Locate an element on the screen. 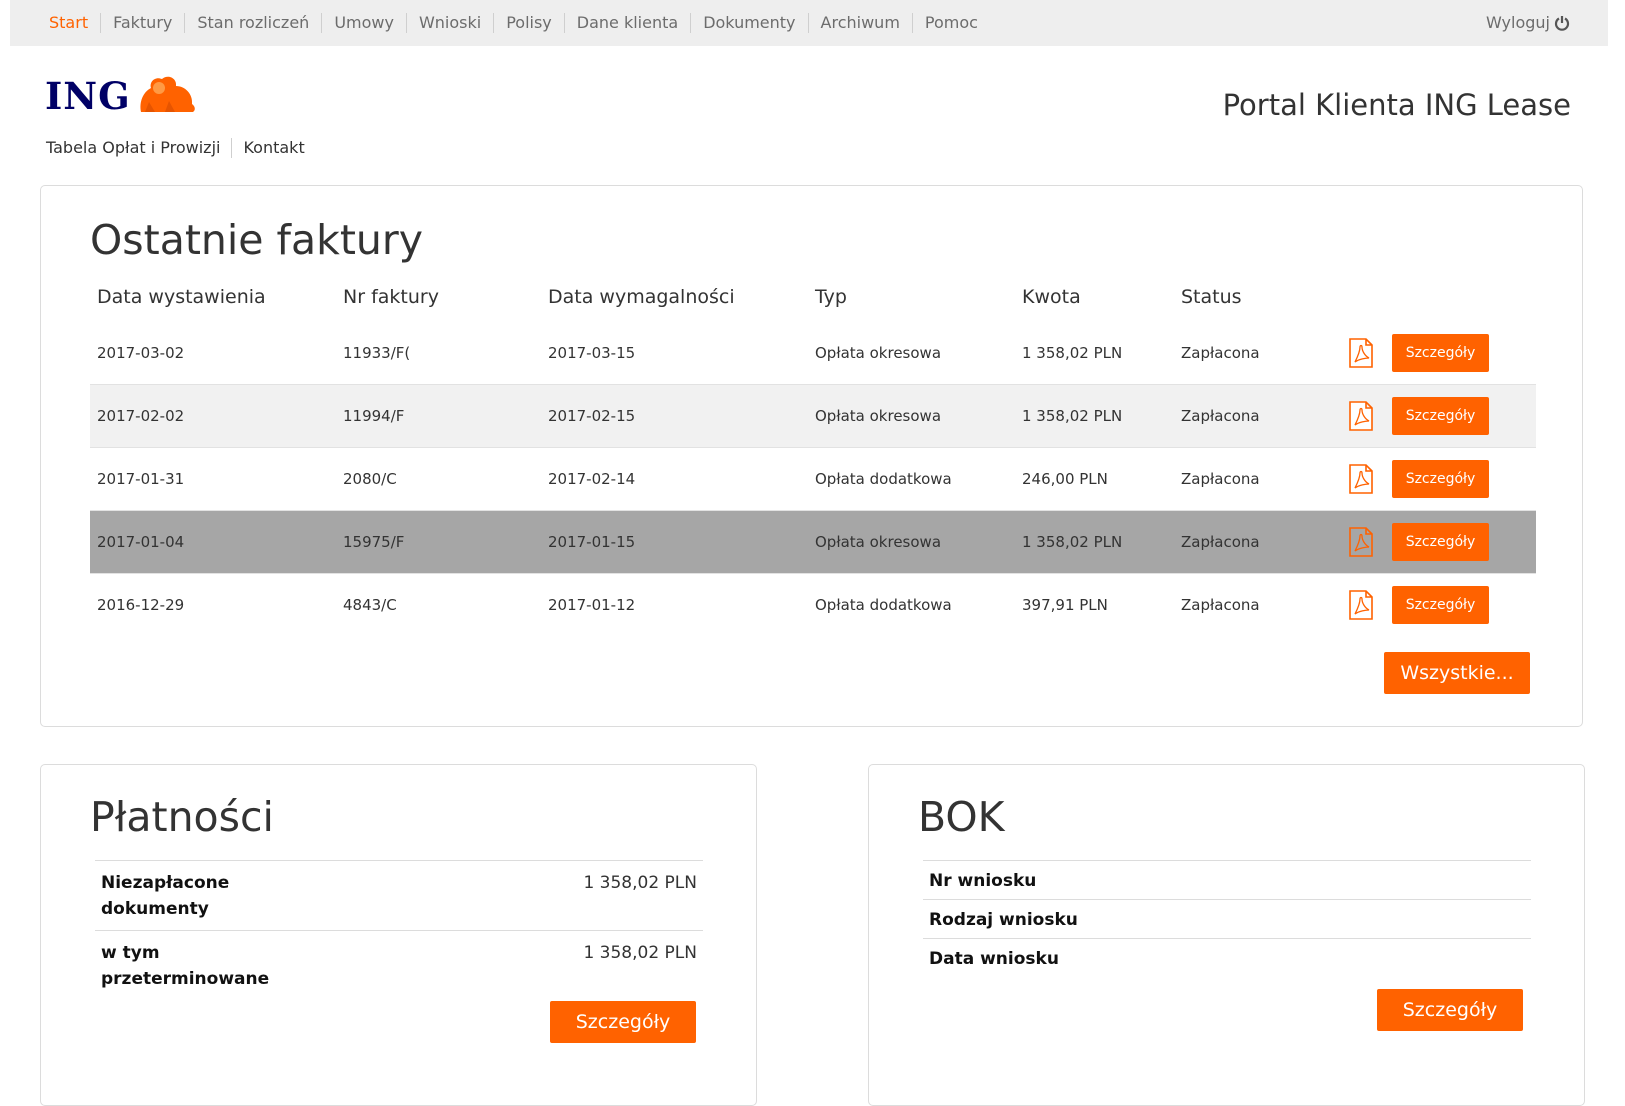 The width and height of the screenshot is (1625, 1106). nav-item-pomoc: Pomoc is located at coordinates (950, 23).